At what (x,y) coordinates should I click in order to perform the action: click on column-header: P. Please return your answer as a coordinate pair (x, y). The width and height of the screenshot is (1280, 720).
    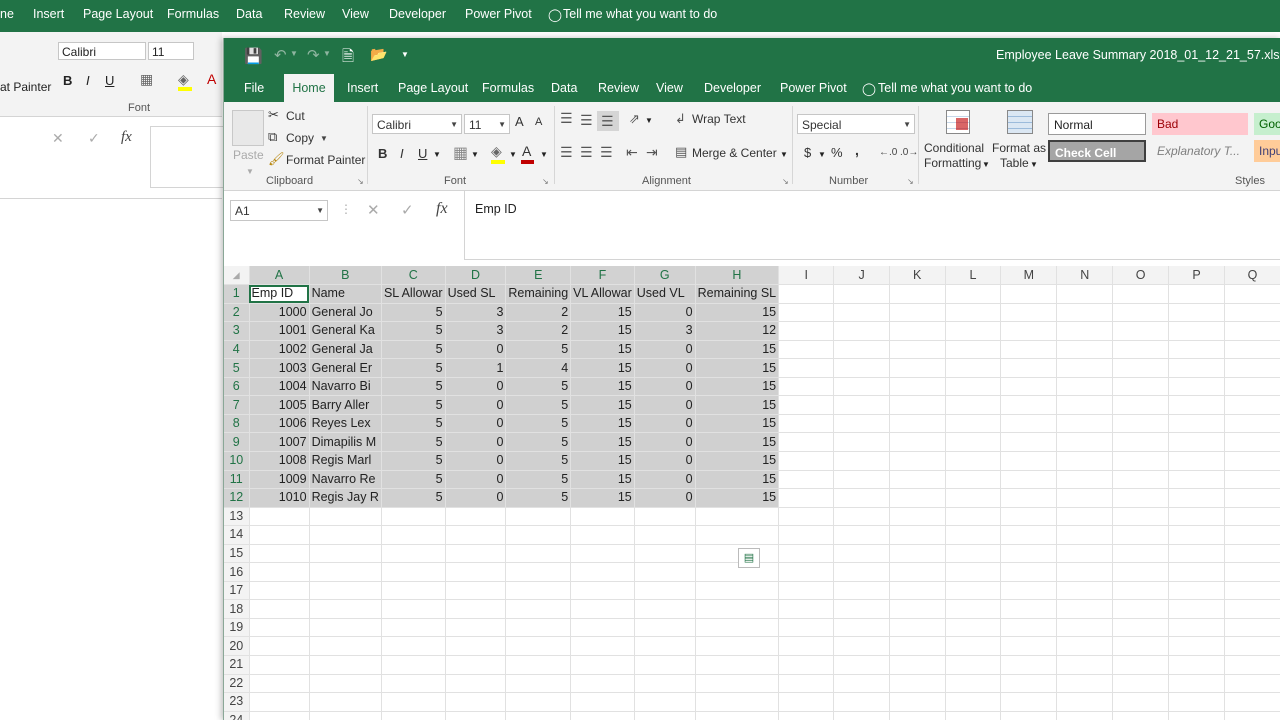
    Looking at the image, I should click on (1196, 276).